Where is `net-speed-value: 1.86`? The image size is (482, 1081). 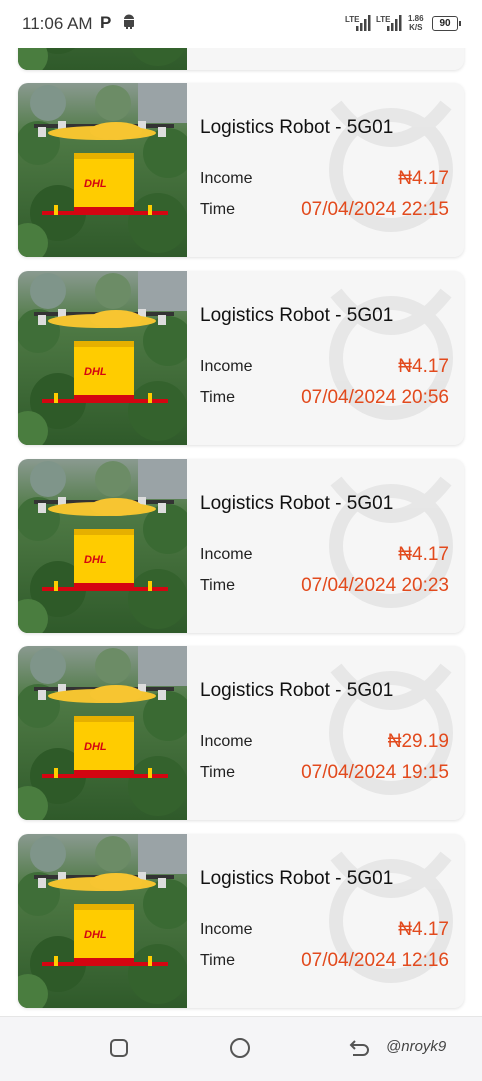
net-speed-value: 1.86 is located at coordinates (416, 18).